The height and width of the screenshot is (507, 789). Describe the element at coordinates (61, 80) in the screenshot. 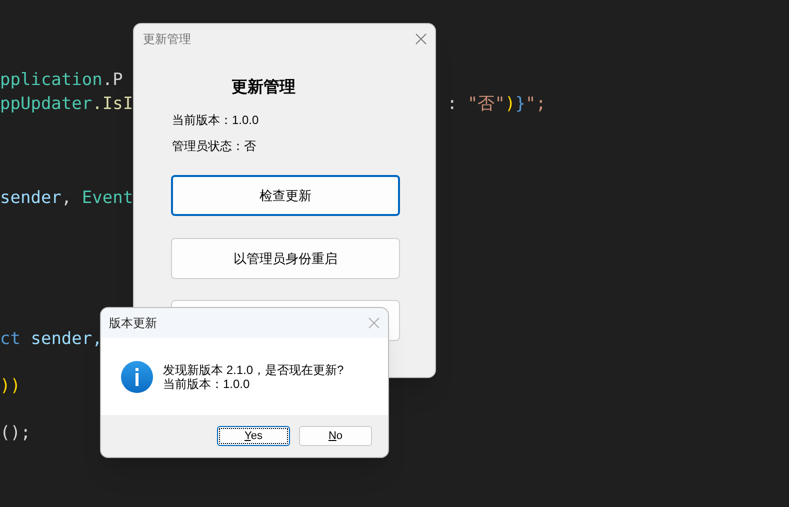

I see `code-line: pplication.P` at that location.